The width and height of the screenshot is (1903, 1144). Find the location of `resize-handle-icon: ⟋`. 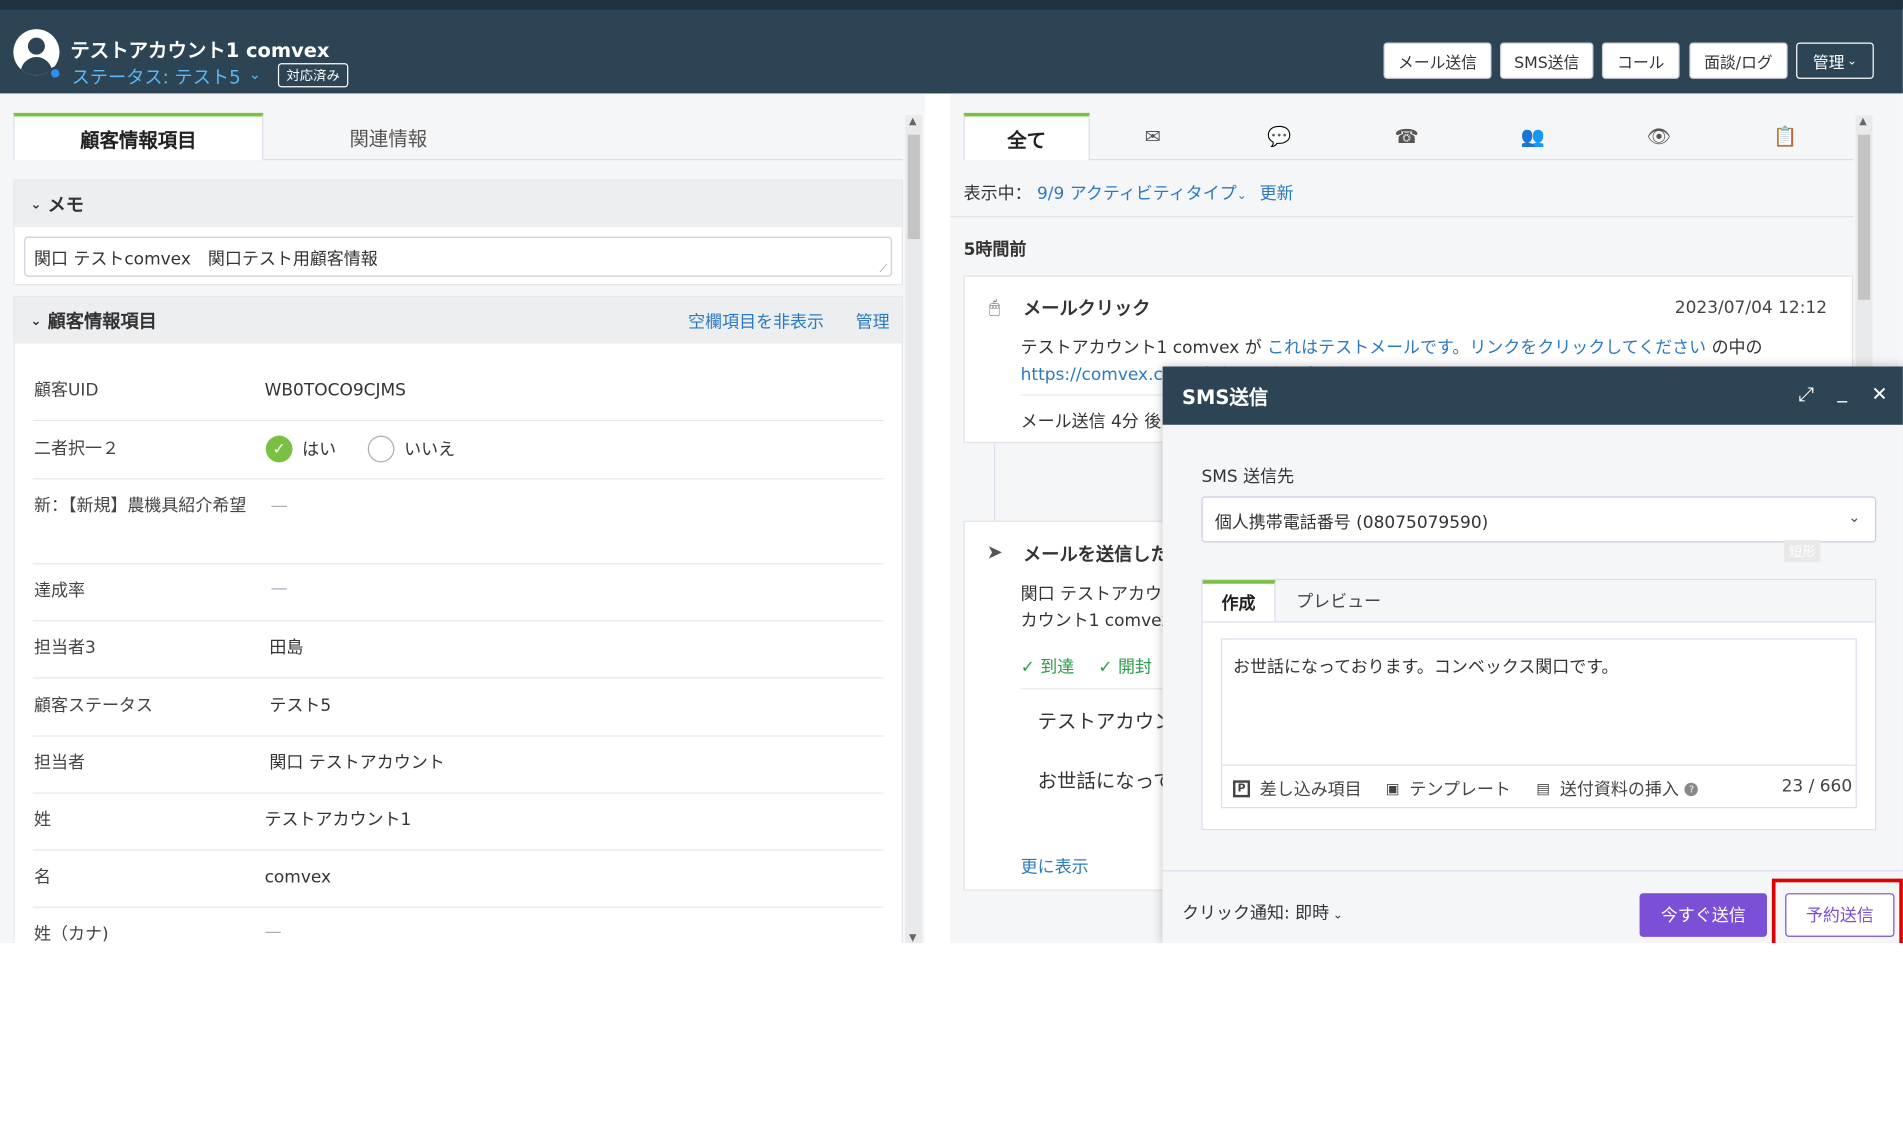

resize-handle-icon: ⟋ is located at coordinates (883, 269).